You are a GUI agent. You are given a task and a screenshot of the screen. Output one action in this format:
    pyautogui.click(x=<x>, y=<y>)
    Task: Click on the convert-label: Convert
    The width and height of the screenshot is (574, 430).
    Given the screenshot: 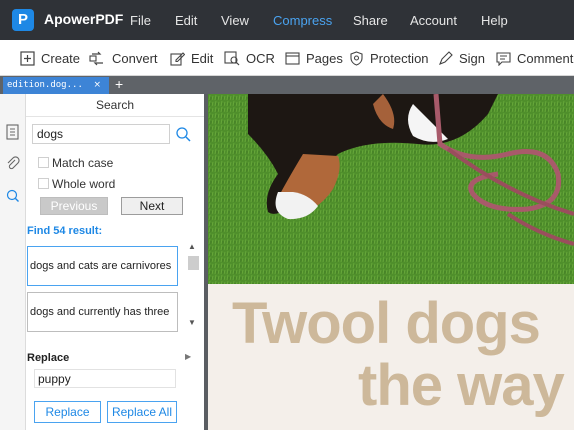 What is the action you would take?
    pyautogui.click(x=135, y=58)
    